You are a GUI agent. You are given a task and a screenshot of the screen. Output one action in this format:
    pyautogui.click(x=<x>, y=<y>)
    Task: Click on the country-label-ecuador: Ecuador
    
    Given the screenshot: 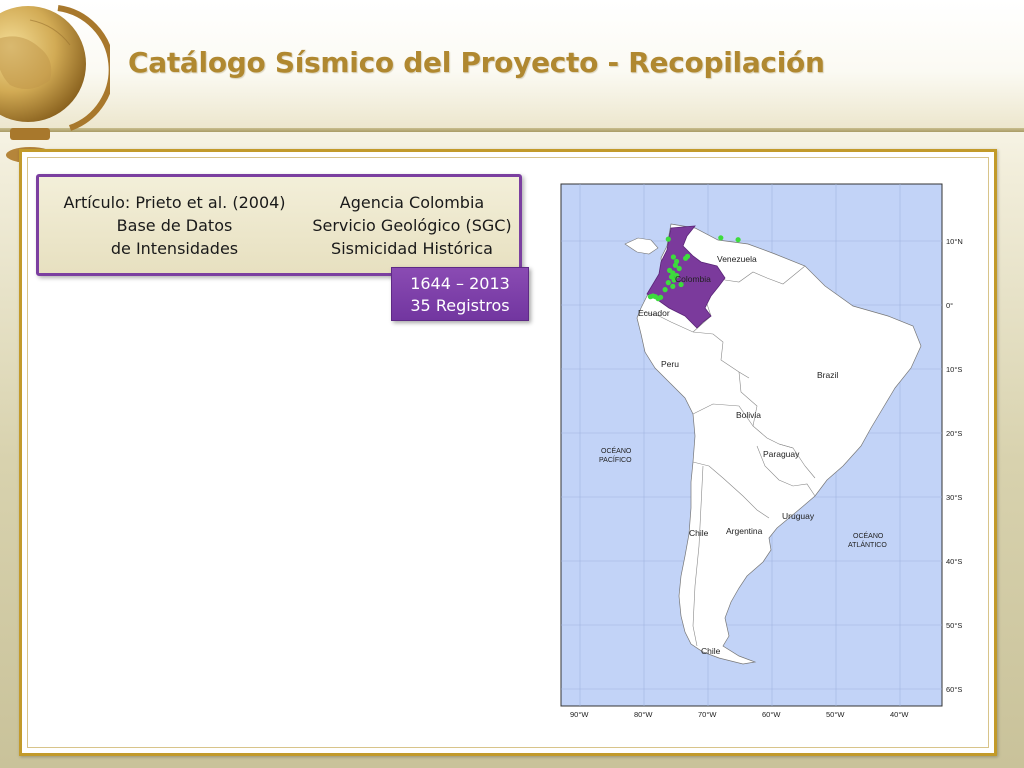 What is the action you would take?
    pyautogui.click(x=654, y=313)
    